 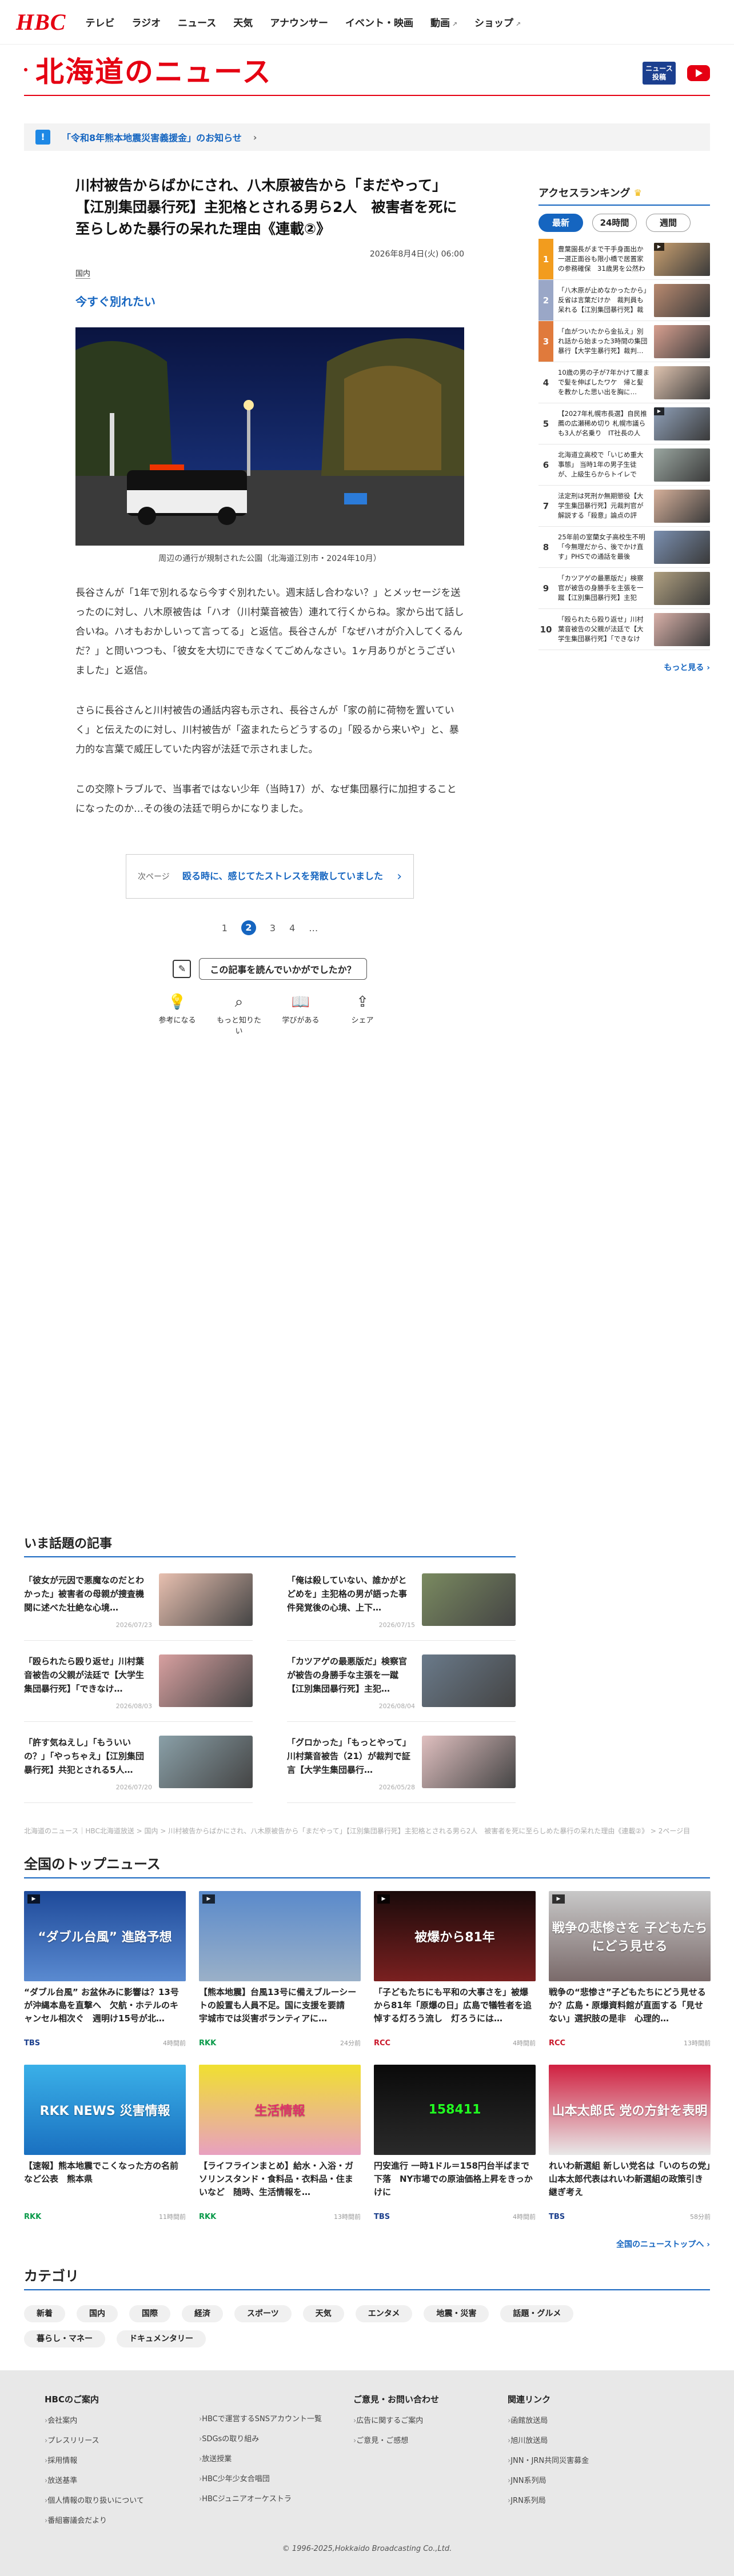 What do you see at coordinates (44, 2313) in the screenshot?
I see `category-chip: 新着` at bounding box center [44, 2313].